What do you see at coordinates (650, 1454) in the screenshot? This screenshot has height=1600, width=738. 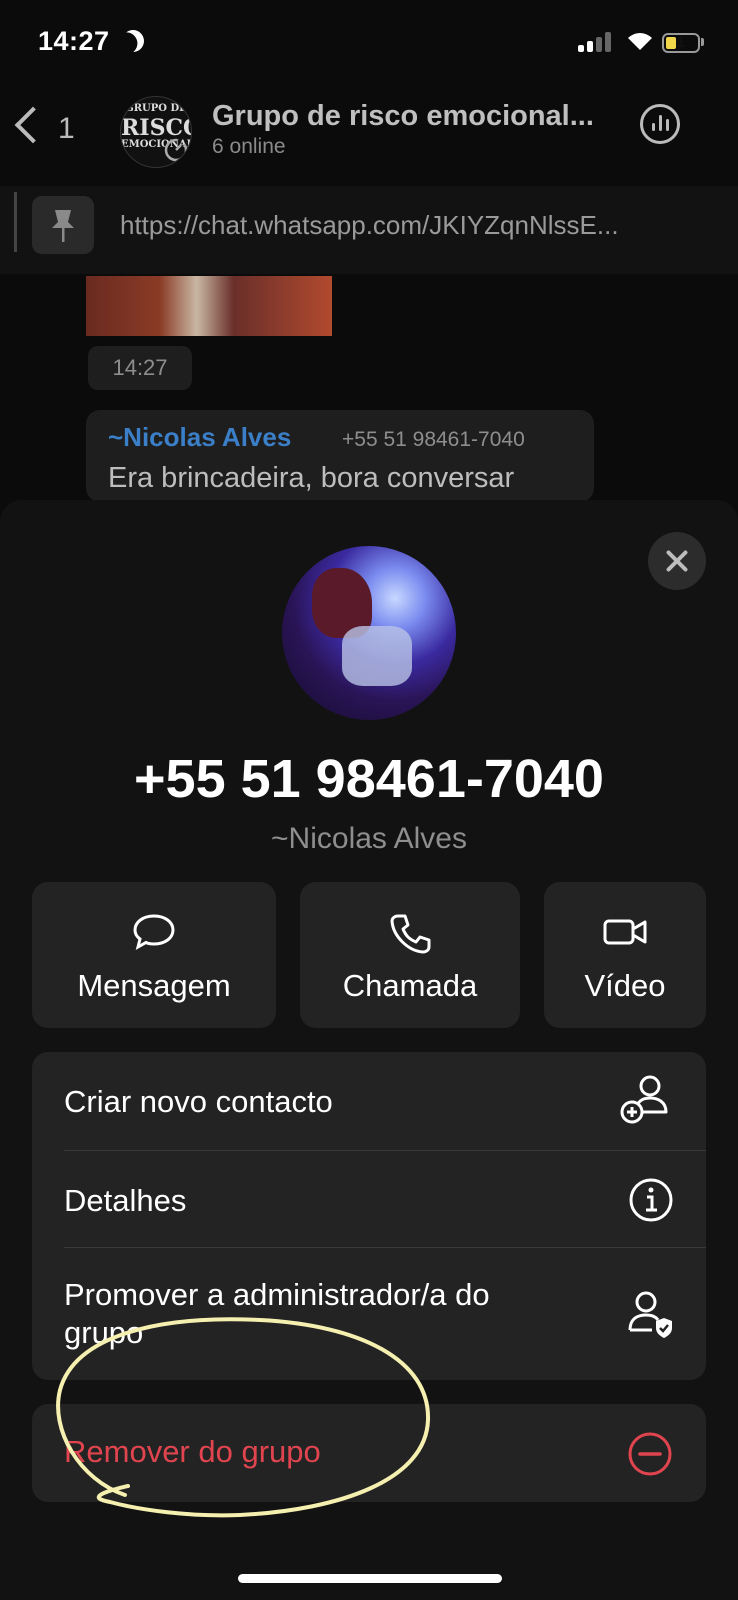 I see `remove-circle-icon` at bounding box center [650, 1454].